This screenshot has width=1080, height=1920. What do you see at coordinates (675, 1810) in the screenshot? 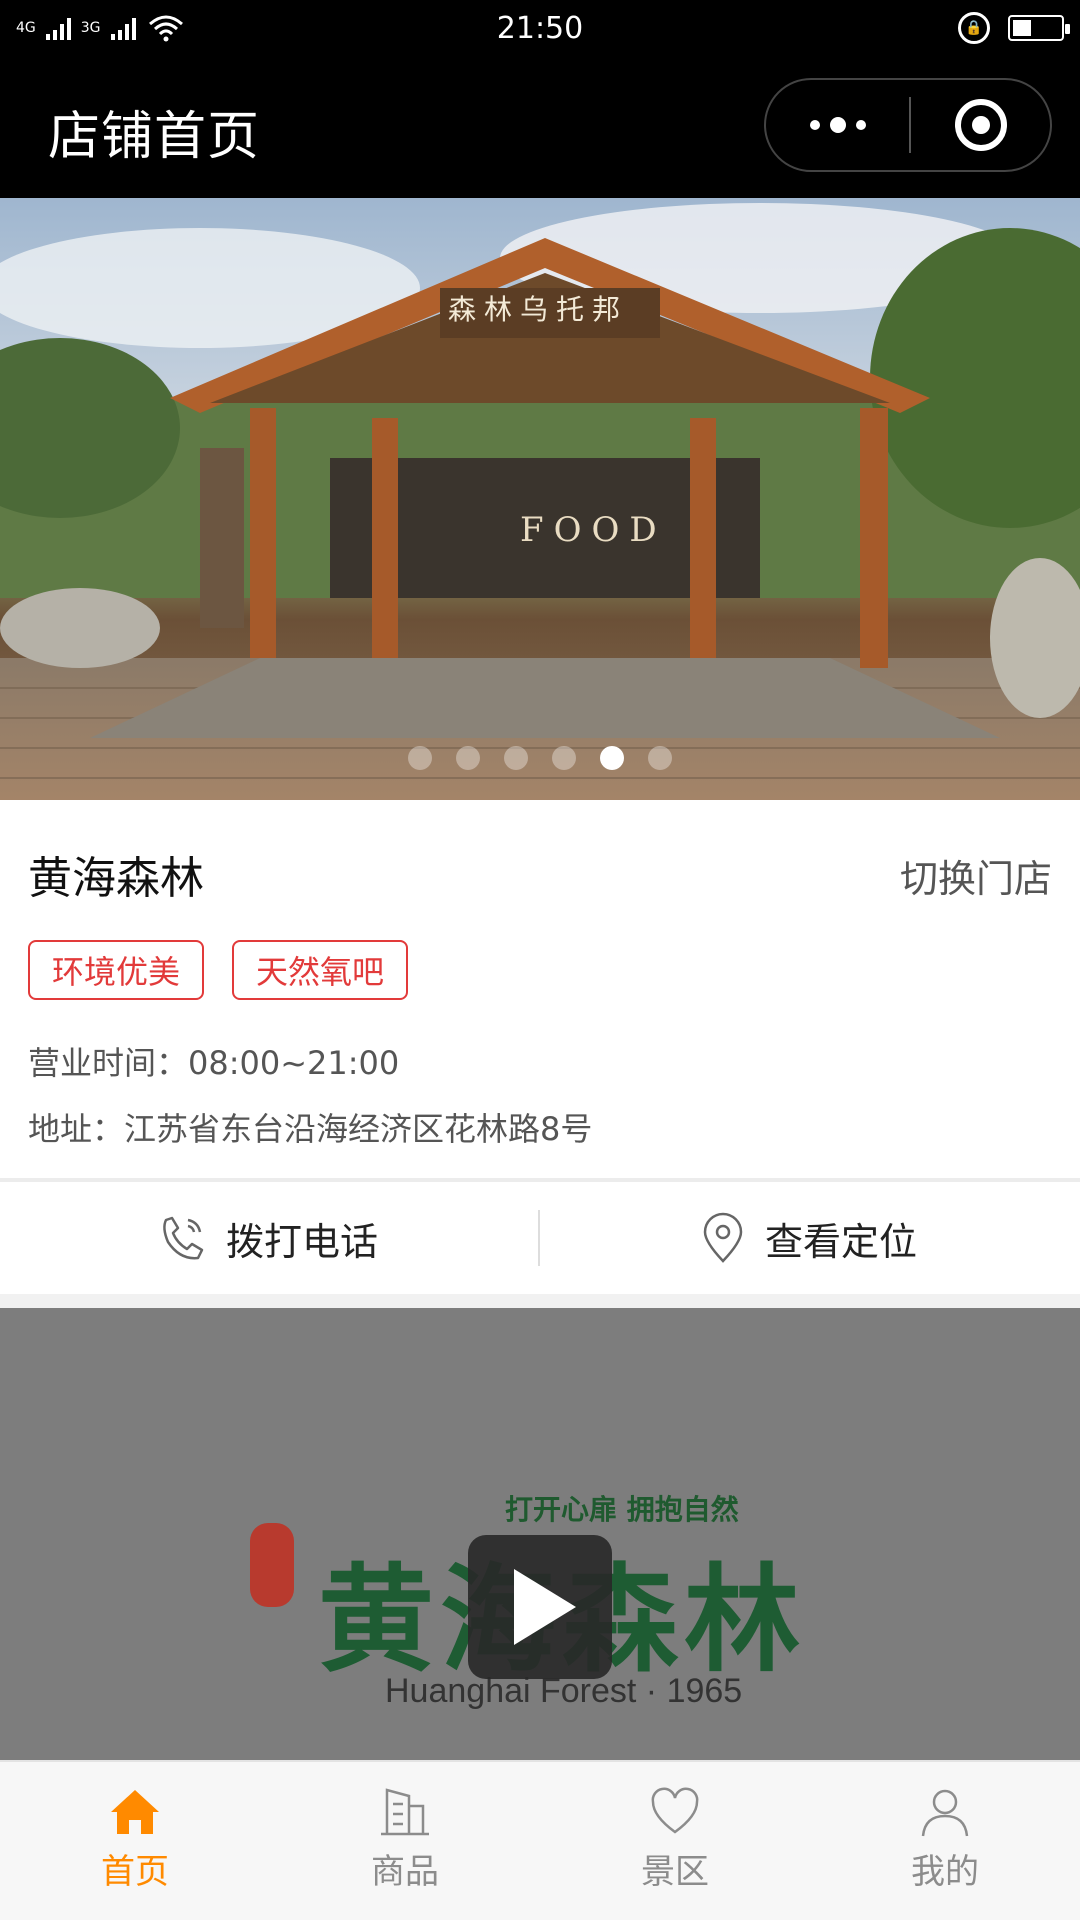
I see `heart-icon` at bounding box center [675, 1810].